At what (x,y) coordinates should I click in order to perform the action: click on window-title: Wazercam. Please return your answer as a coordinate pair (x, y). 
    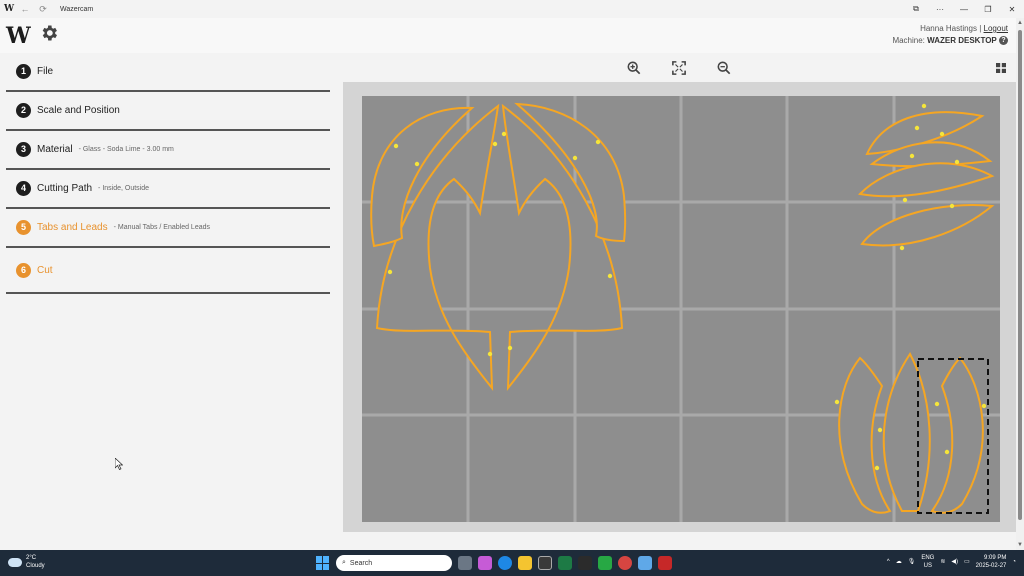
    Looking at the image, I should click on (77, 9).